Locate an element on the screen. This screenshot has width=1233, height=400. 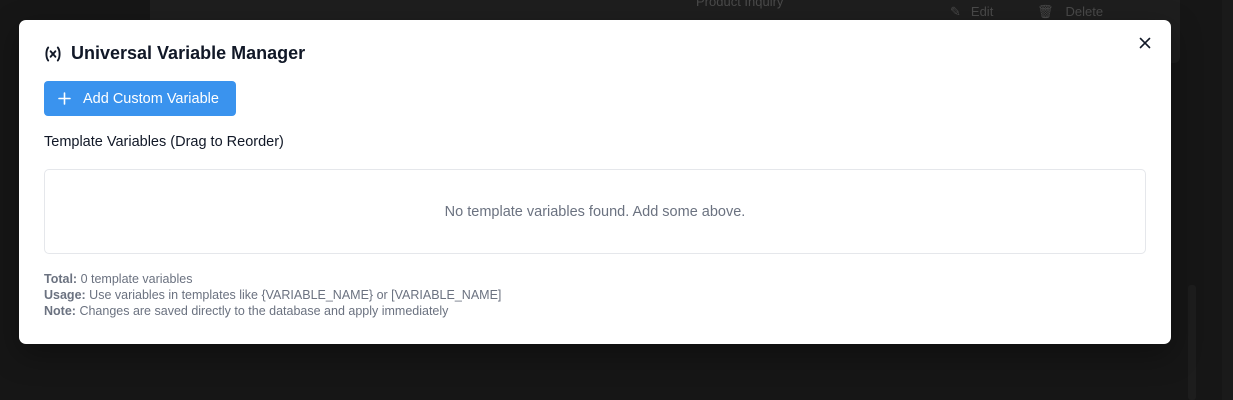
background-edge is located at coordinates (1227, 200).